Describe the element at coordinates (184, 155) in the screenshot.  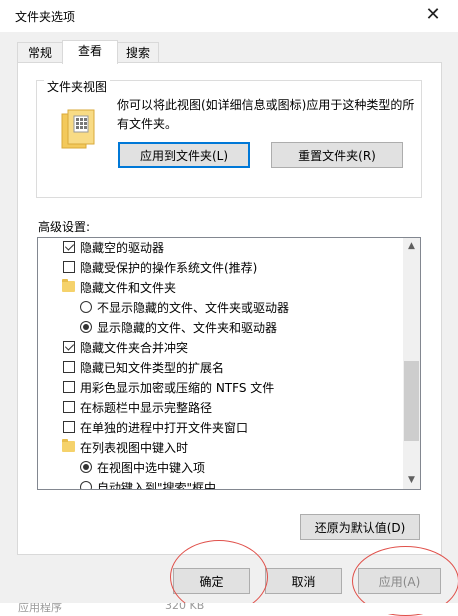
I see `apply-to-folders-button: 应用到文件夹(L)` at that location.